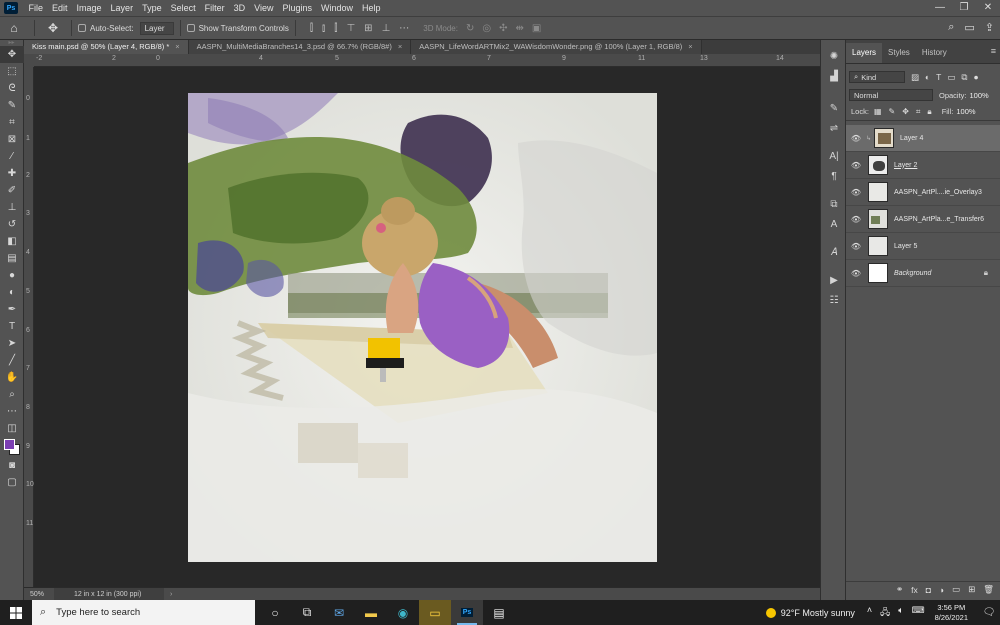  I want to click on 3d-scale-icon: ▣, so click(536, 28).